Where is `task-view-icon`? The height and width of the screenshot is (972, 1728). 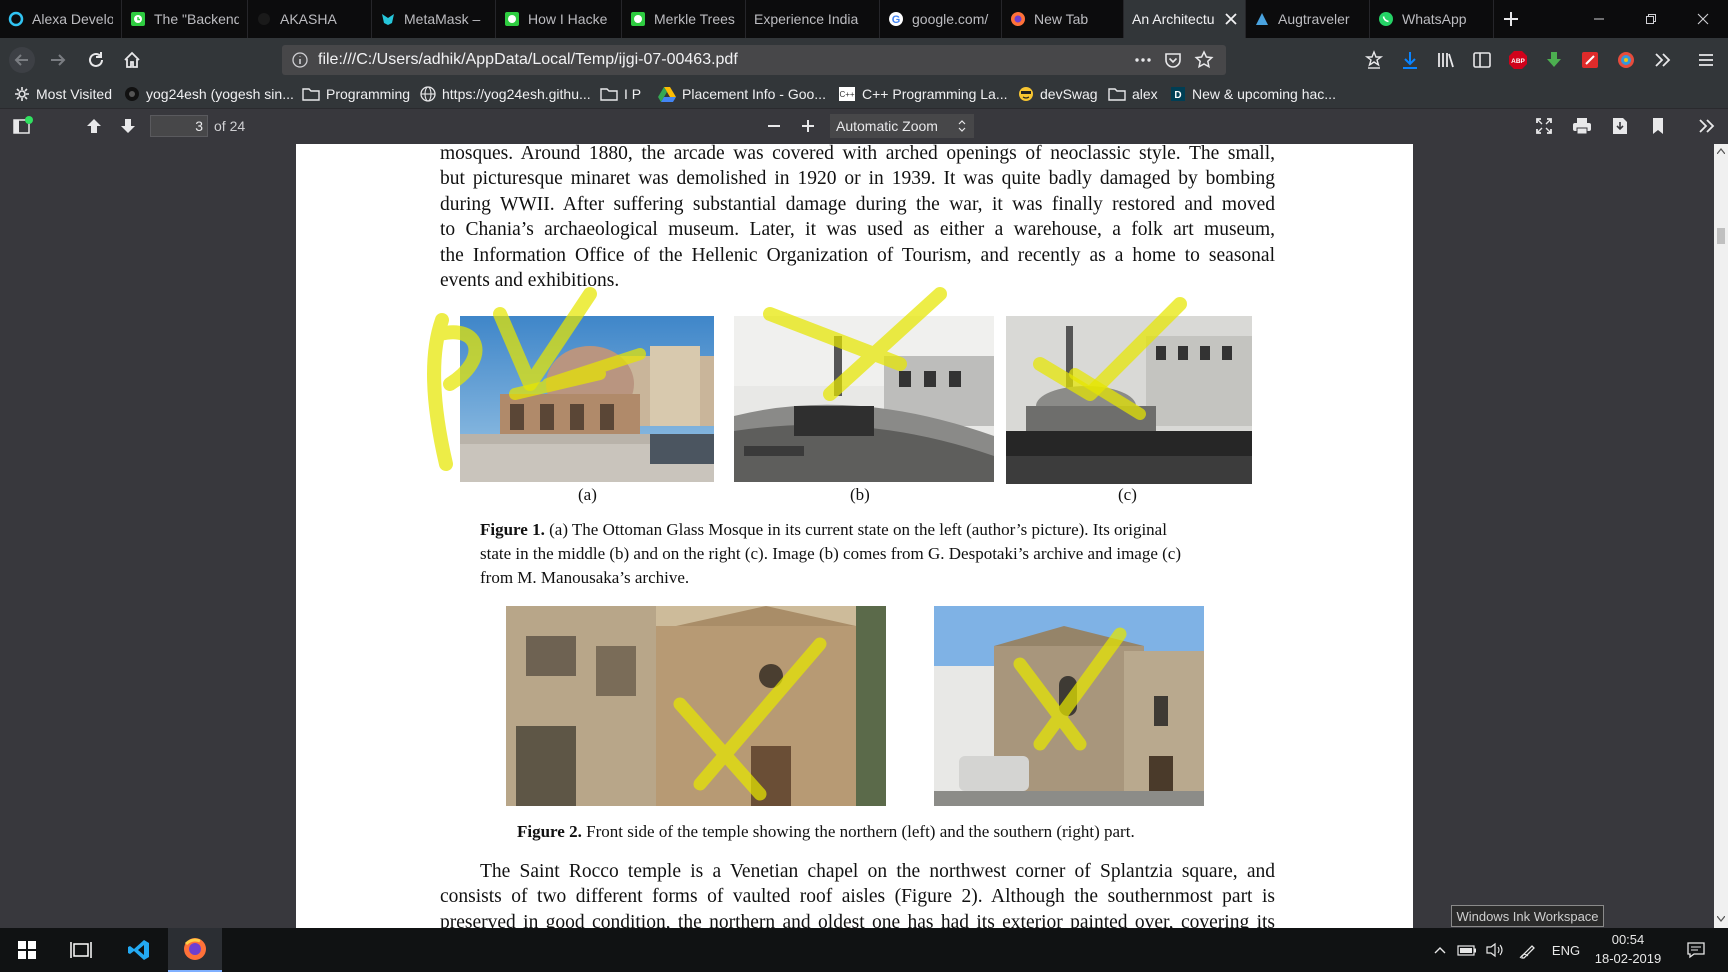
task-view-icon is located at coordinates (81, 950).